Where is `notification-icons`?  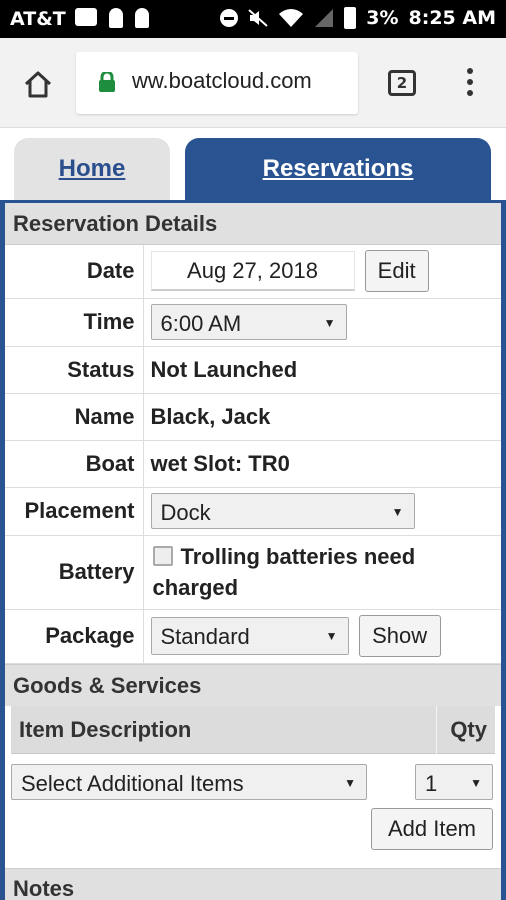
notification-icons is located at coordinates (112, 18).